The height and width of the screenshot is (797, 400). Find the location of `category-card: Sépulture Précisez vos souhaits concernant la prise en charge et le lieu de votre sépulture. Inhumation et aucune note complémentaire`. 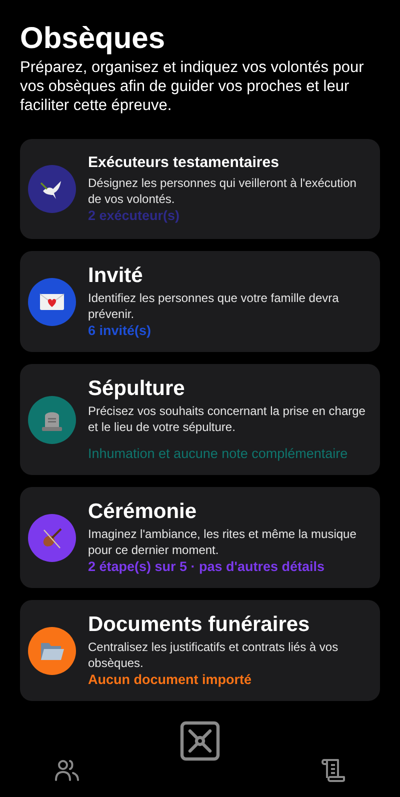

category-card: Sépulture Précisez vos souhaits concernant la prise en charge et le lieu de votre sépulture. Inhumation et aucune note complémentaire is located at coordinates (200, 419).